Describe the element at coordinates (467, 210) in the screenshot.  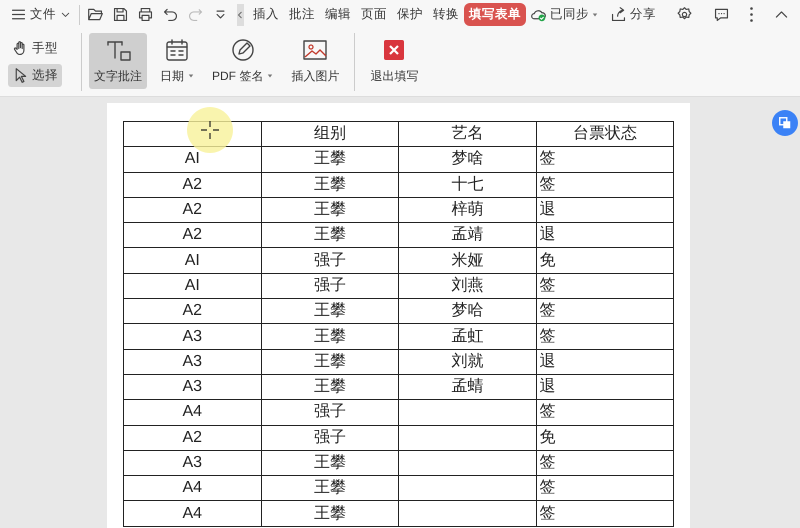
I see `table-cell: 梓萌` at that location.